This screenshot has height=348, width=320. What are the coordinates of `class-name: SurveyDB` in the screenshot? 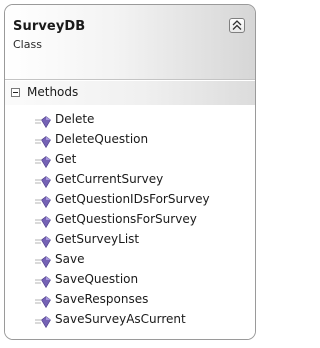 It's located at (49, 26).